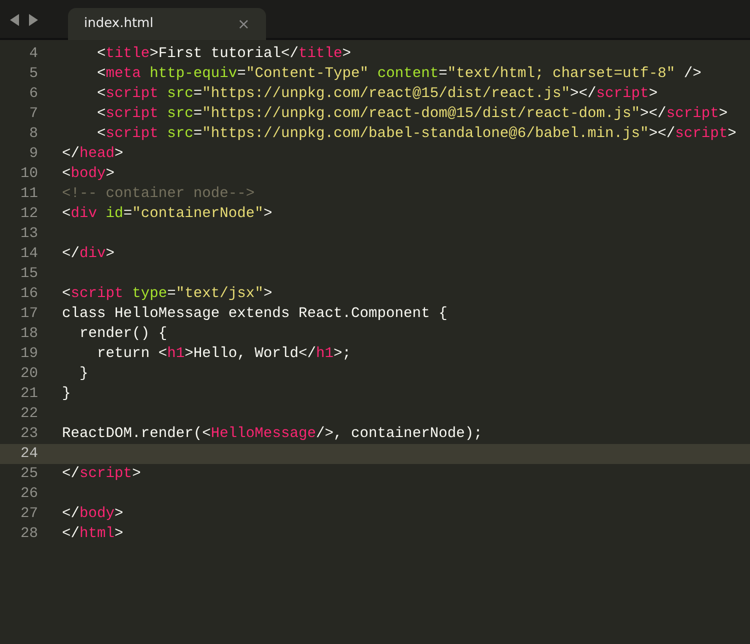  Describe the element at coordinates (272, 434) in the screenshot. I see `code-line: ReactDOM.render(<HelloMessage/>, containerNode);` at that location.